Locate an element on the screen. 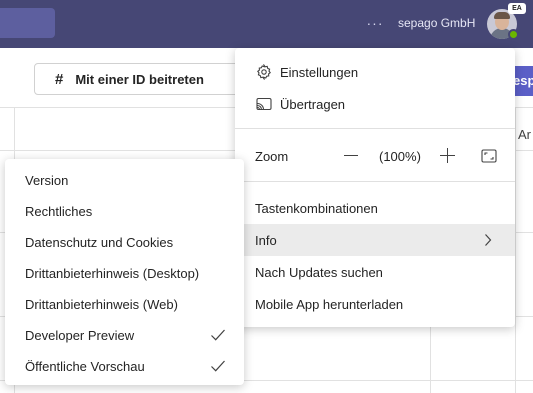 This screenshot has height=393, width=533. menu-item-cast: Übertragen is located at coordinates (375, 104).